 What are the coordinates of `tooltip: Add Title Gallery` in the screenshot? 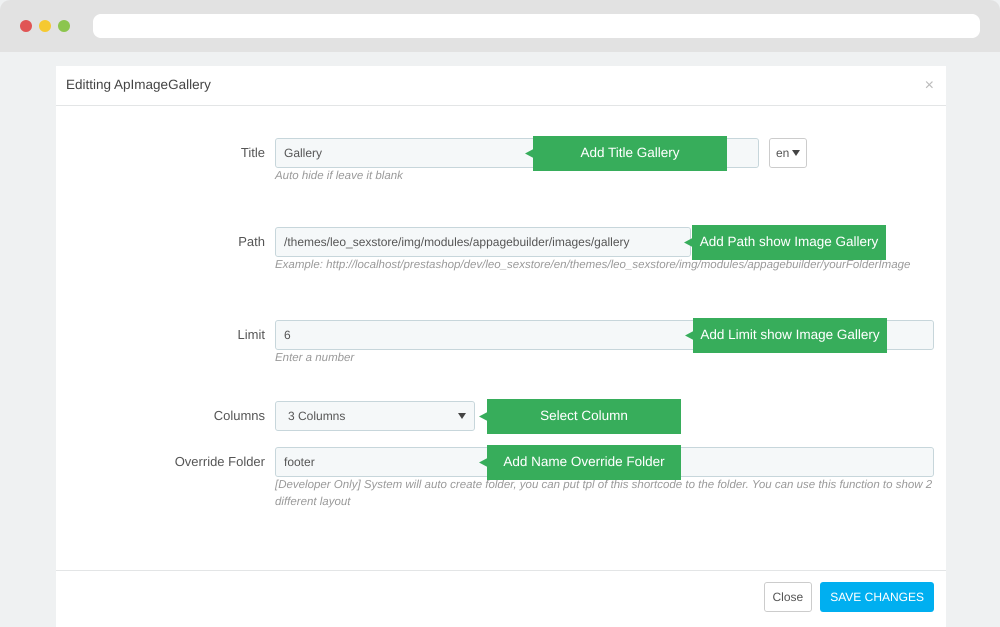 It's located at (626, 153).